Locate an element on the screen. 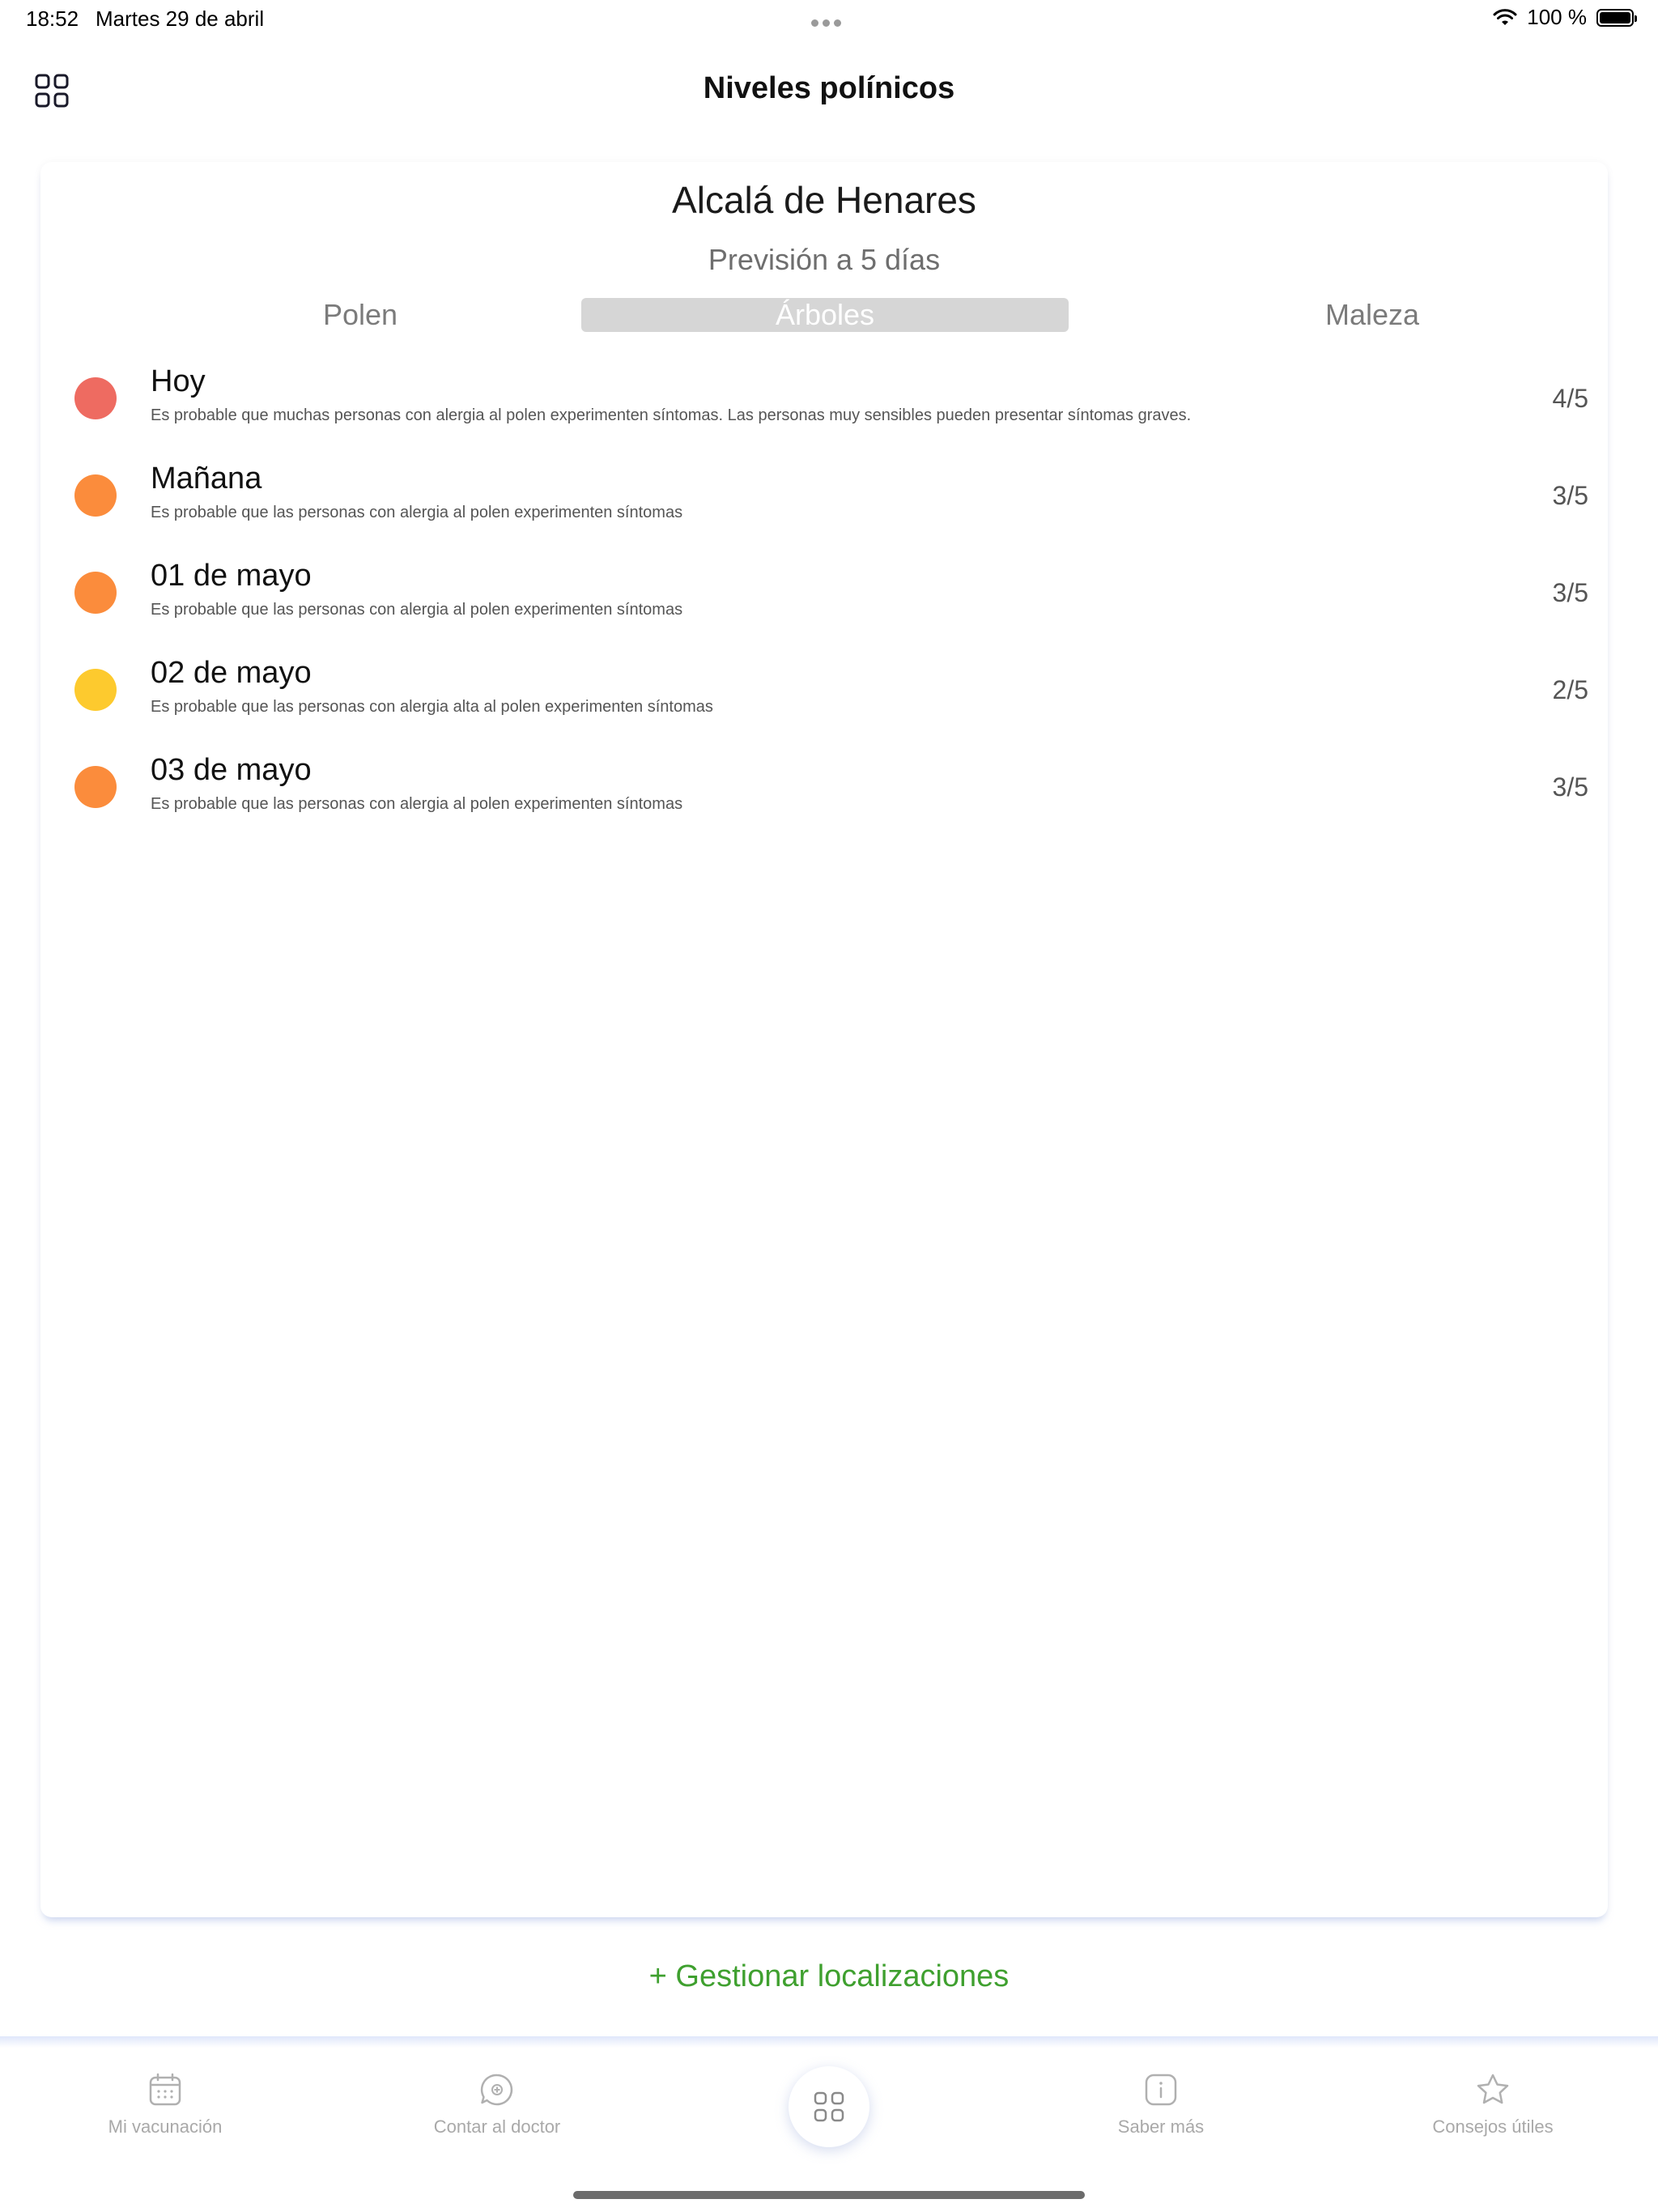  forecast-label: Previsión a 5 días is located at coordinates (824, 259).